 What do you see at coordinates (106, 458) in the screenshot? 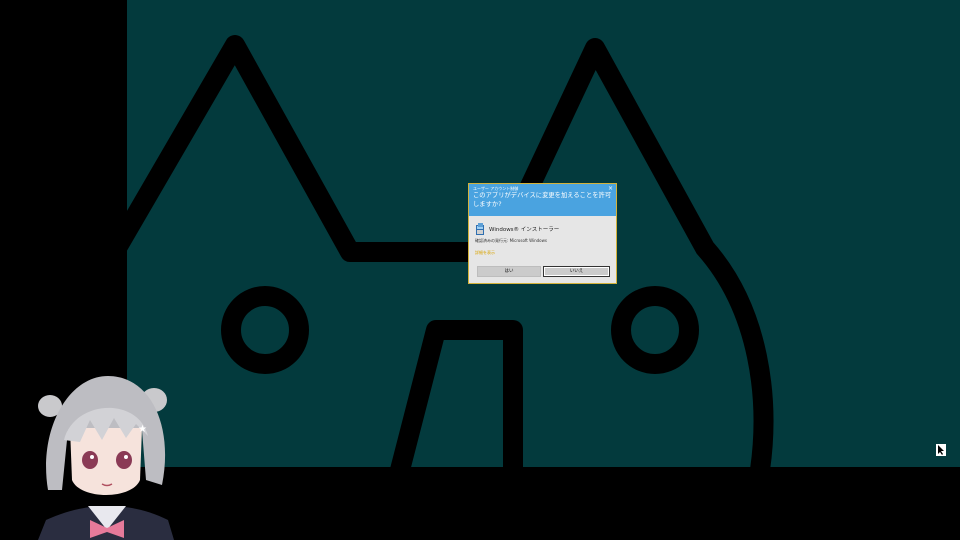
I see `anime-girl-avatar: ★` at bounding box center [106, 458].